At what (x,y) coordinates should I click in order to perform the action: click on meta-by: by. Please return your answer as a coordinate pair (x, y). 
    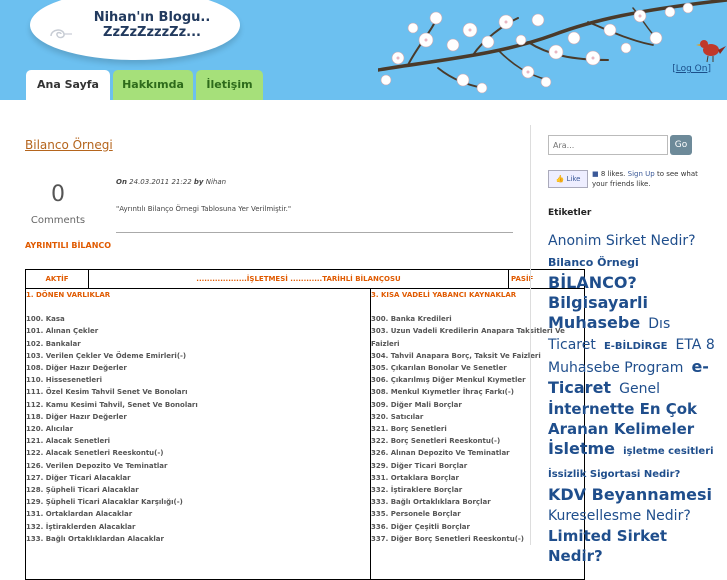
    Looking at the image, I should click on (198, 182).